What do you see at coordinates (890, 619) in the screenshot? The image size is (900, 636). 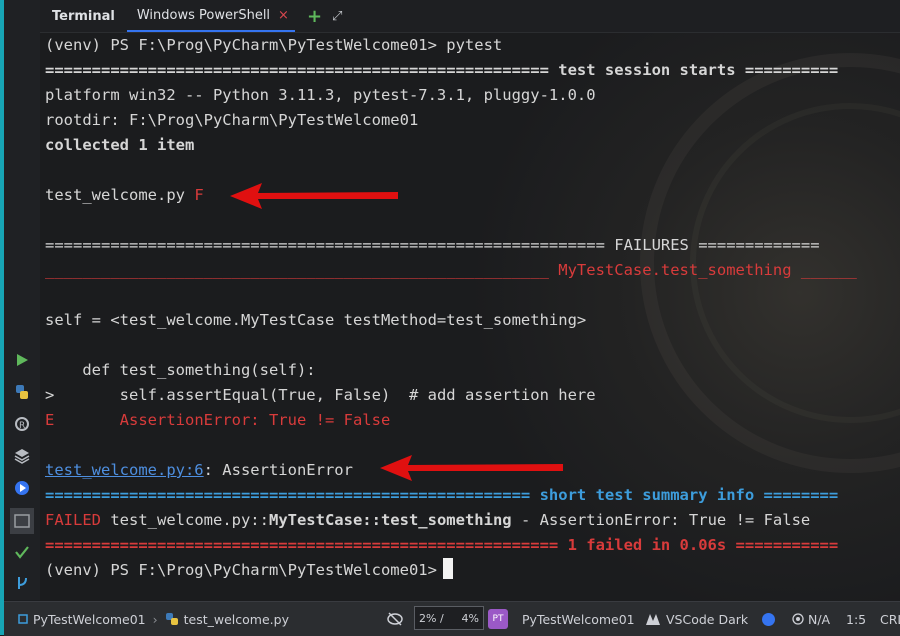 I see `line-ending: CRL` at bounding box center [890, 619].